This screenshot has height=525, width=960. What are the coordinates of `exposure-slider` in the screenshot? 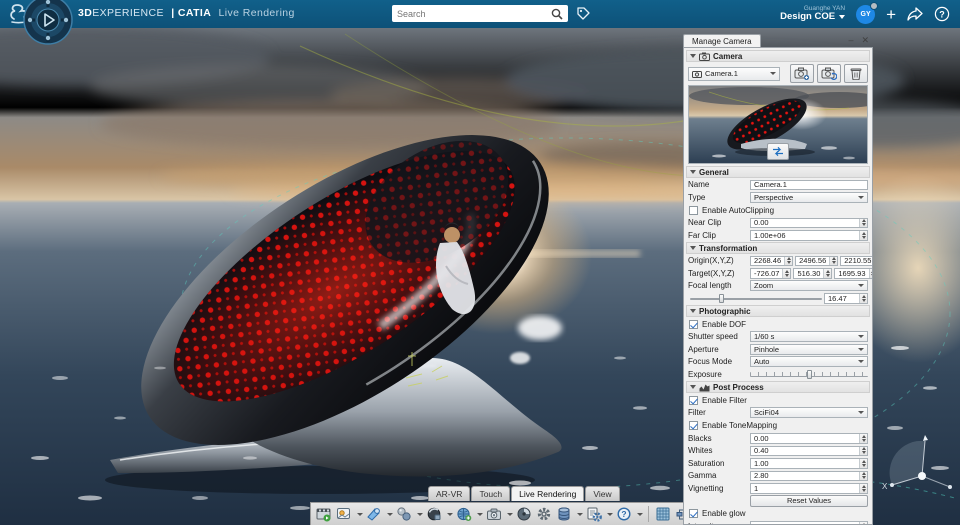 It's located at (809, 374).